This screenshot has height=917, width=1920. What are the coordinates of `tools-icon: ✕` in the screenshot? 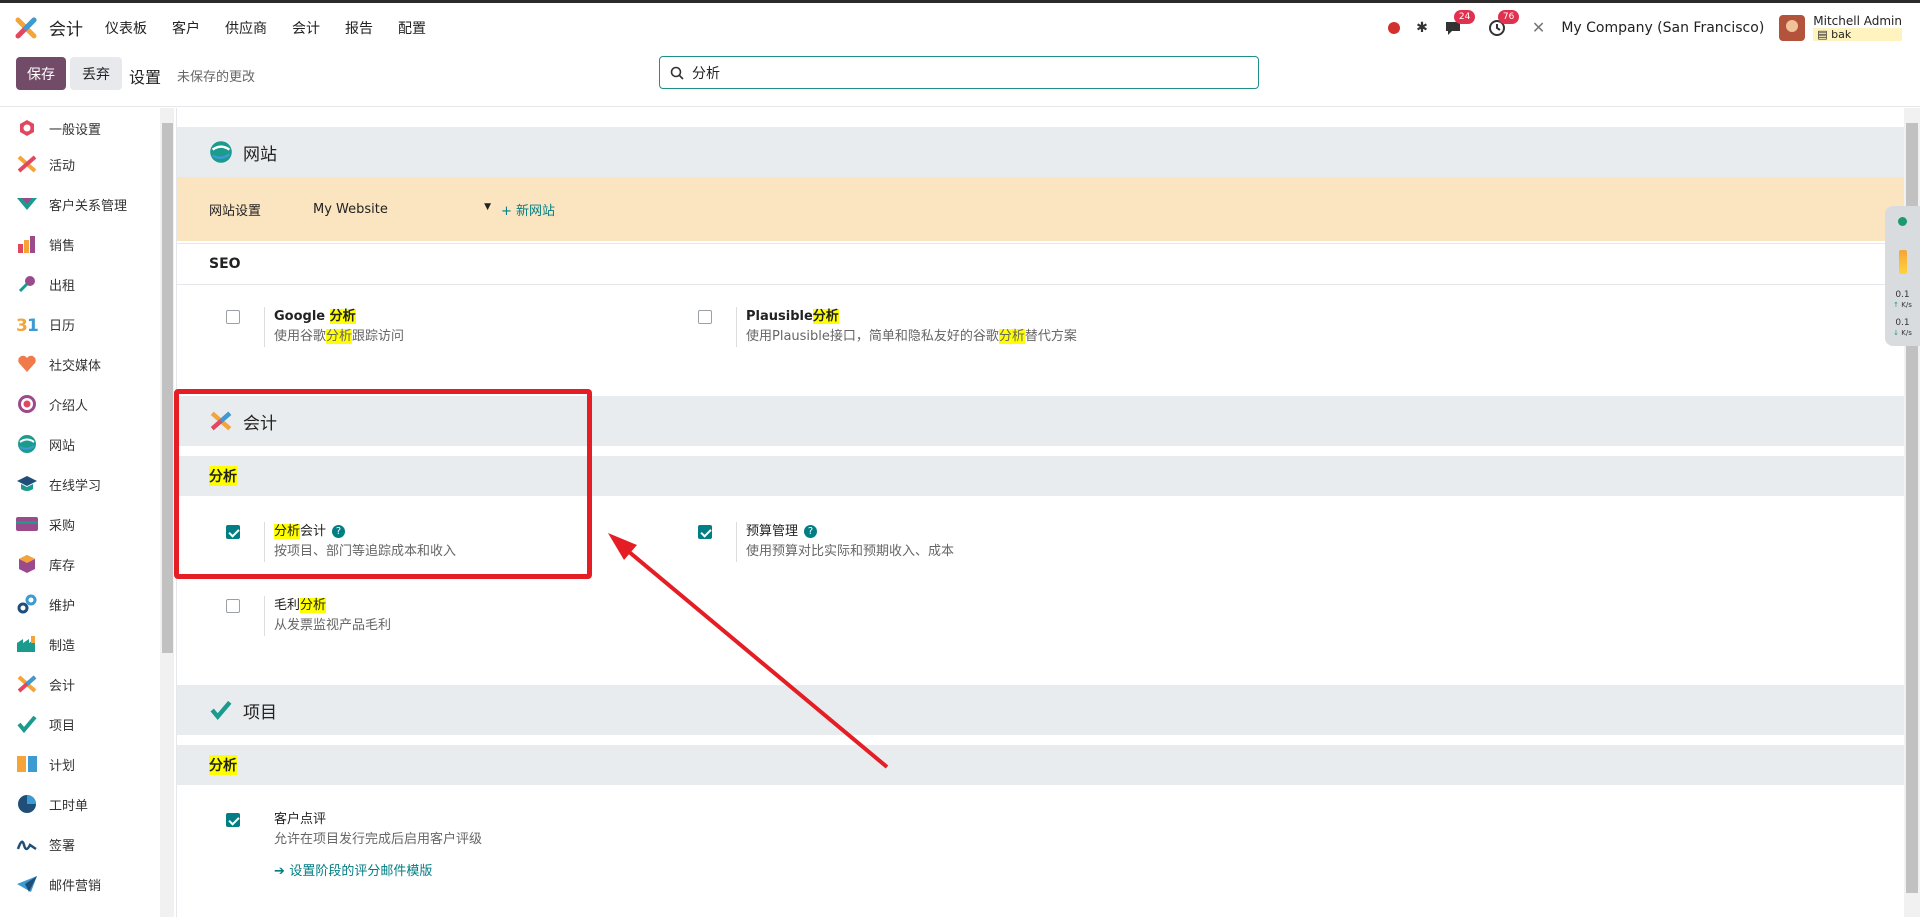 It's located at (1538, 27).